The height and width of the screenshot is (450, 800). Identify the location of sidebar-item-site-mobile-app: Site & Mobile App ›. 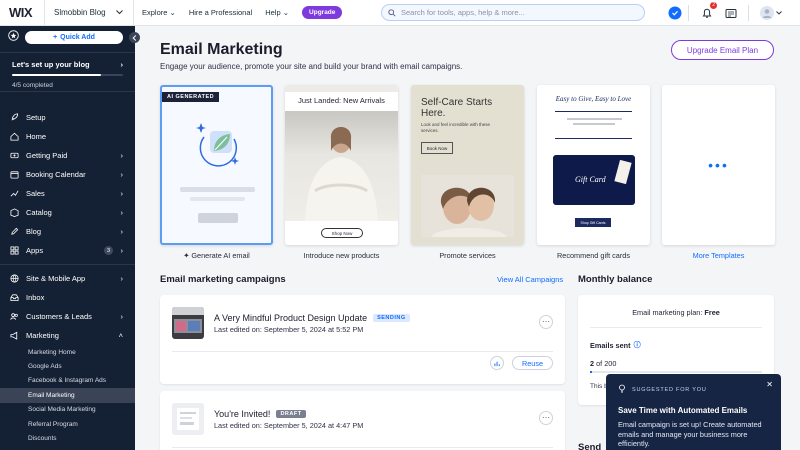
(67, 278).